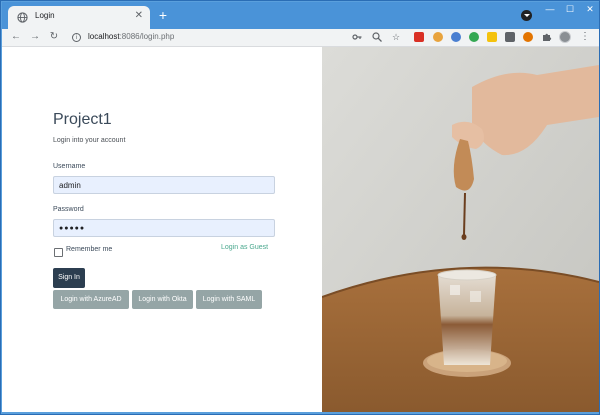 The height and width of the screenshot is (415, 600). Describe the element at coordinates (58, 252) in the screenshot. I see `remember-me-checkbox` at that location.